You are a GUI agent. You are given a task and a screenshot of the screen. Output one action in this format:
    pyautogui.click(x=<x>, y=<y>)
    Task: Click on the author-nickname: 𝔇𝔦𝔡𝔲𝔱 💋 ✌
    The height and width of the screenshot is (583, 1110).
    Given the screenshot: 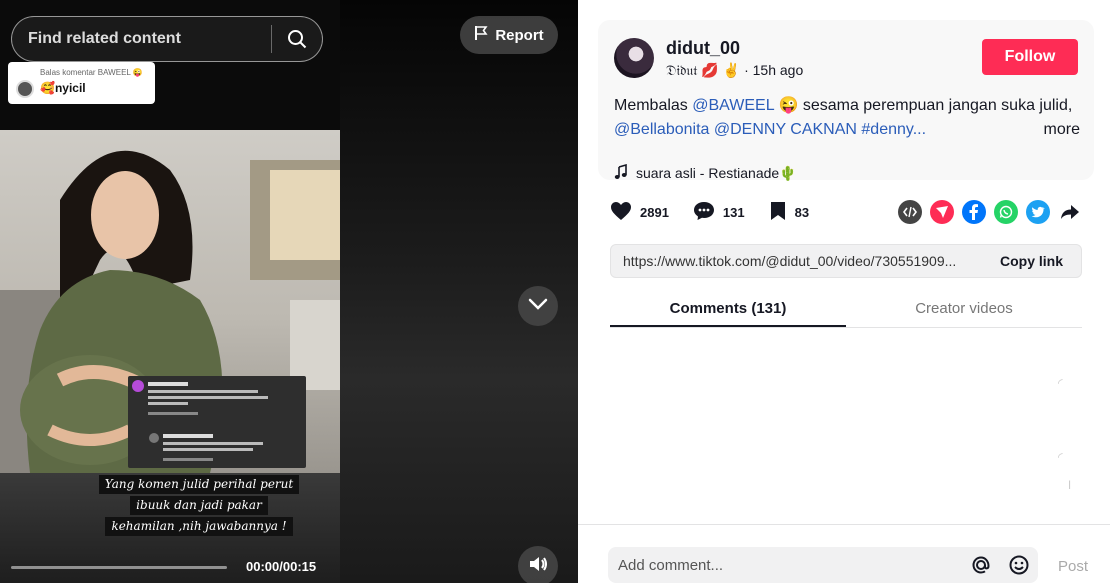 What is the action you would take?
    pyautogui.click(x=703, y=70)
    